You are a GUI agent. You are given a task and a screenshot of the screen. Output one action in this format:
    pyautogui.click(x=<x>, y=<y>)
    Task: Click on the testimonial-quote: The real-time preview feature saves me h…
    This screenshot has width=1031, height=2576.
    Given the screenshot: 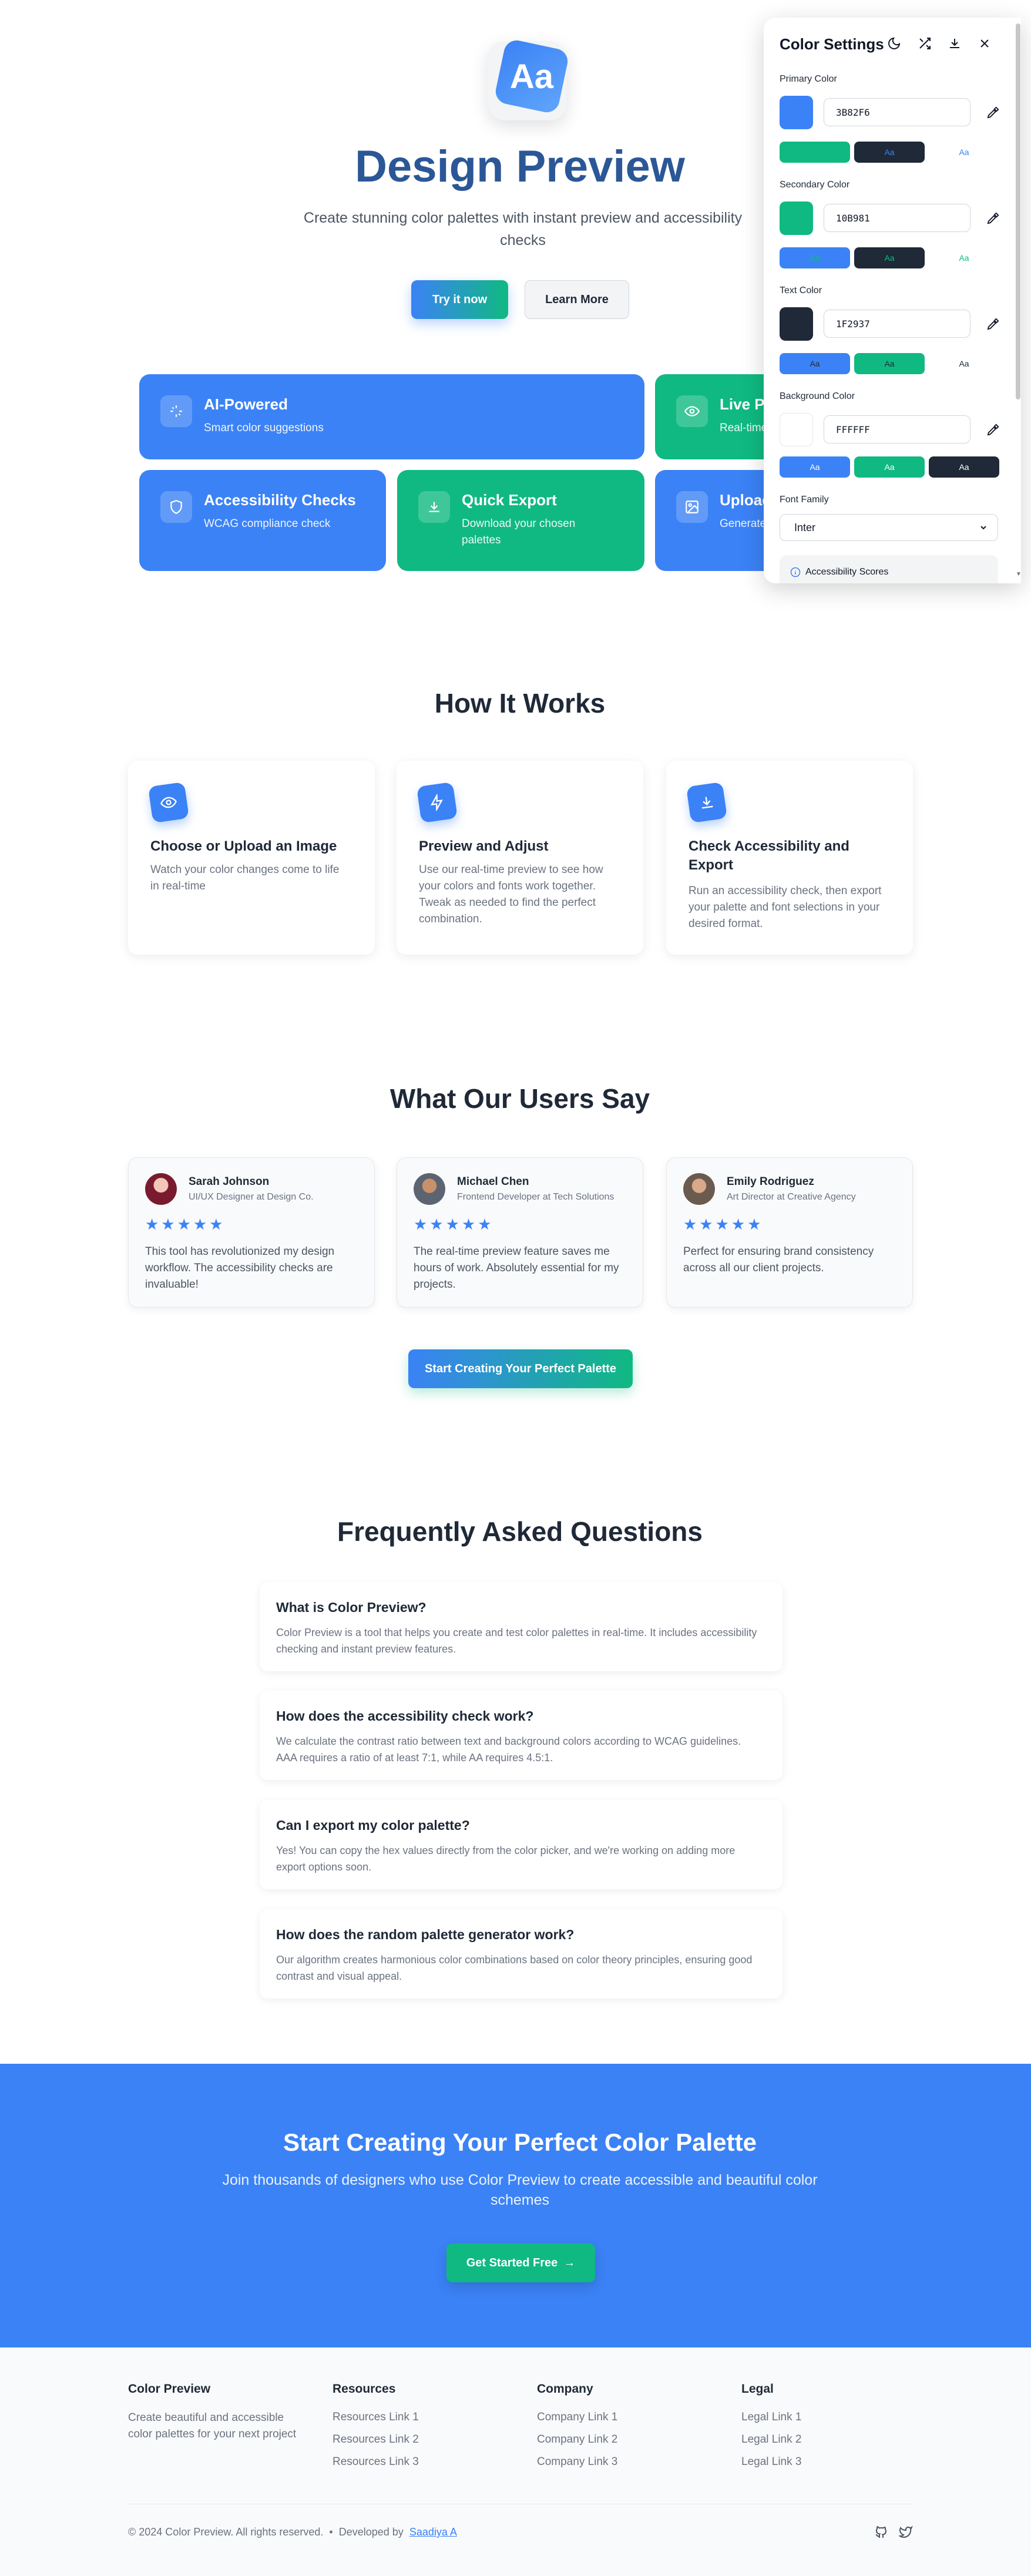 What is the action you would take?
    pyautogui.click(x=516, y=1268)
    